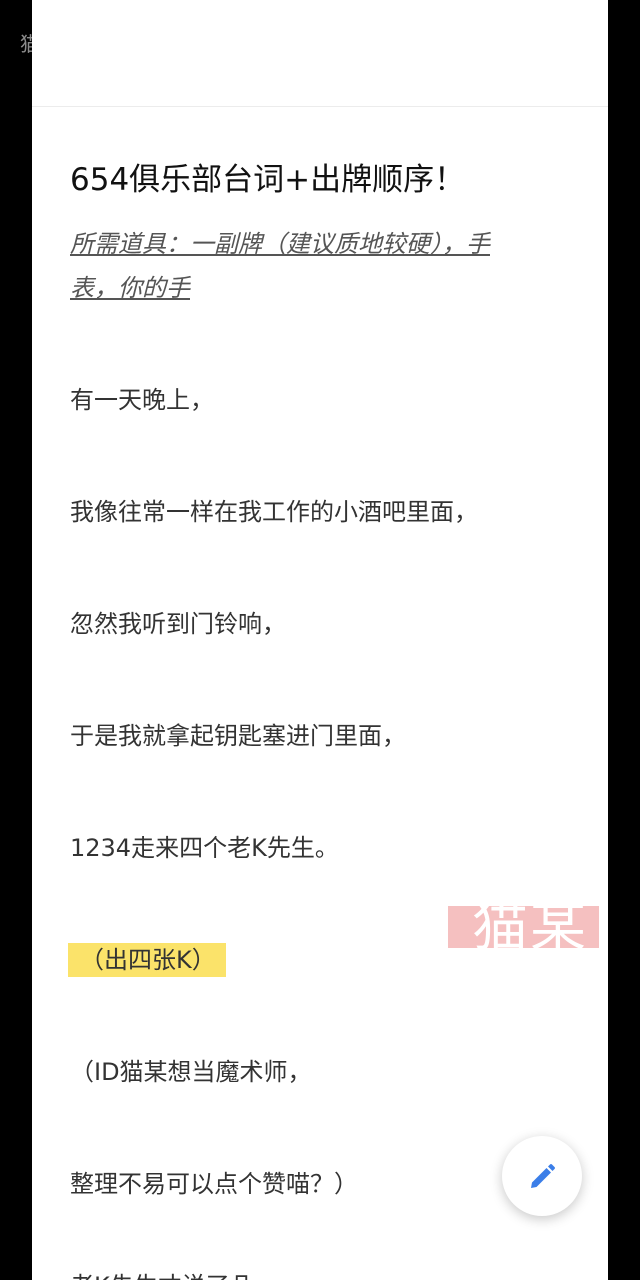  I want to click on name-watermark: 猫某, so click(523, 927).